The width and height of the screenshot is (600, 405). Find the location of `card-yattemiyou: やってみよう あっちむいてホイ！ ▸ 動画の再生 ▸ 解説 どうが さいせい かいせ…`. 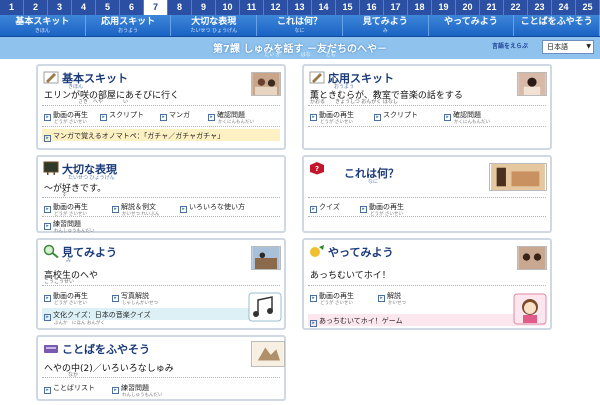

card-yattemiyou: やってみよう あっちむいてホイ！ ▸ 動画の再生 ▸ 解説 どうが さいせい かいせ… is located at coordinates (427, 284).